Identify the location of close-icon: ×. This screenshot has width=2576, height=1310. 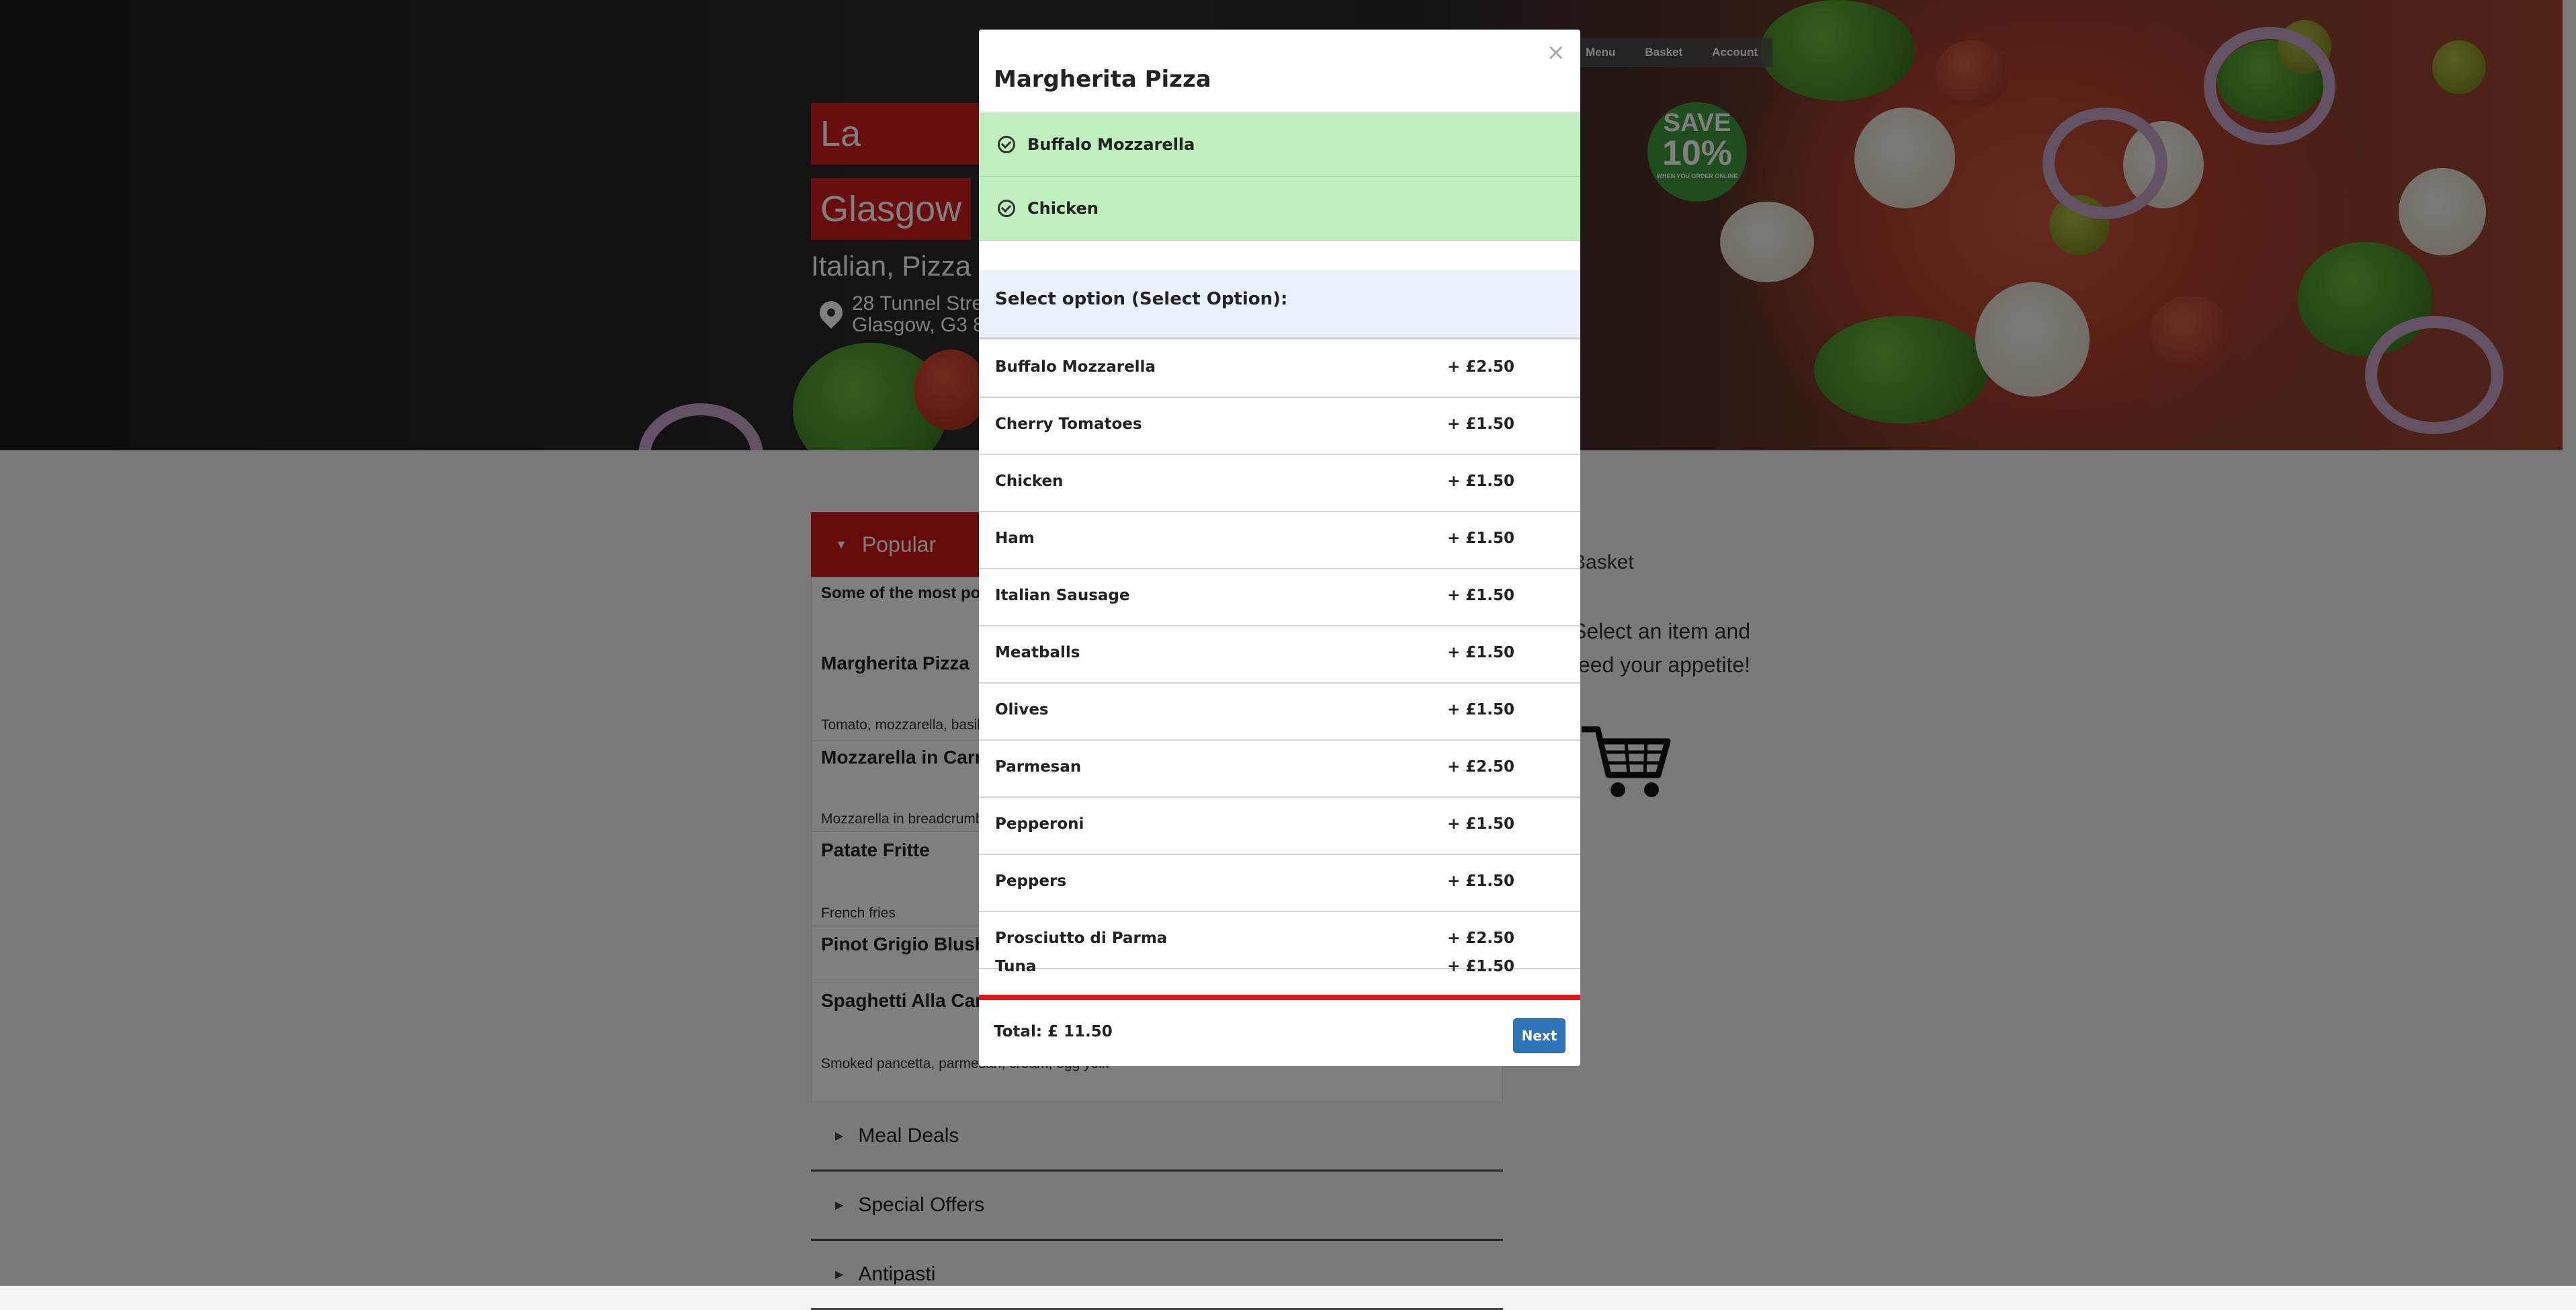
(1556, 52).